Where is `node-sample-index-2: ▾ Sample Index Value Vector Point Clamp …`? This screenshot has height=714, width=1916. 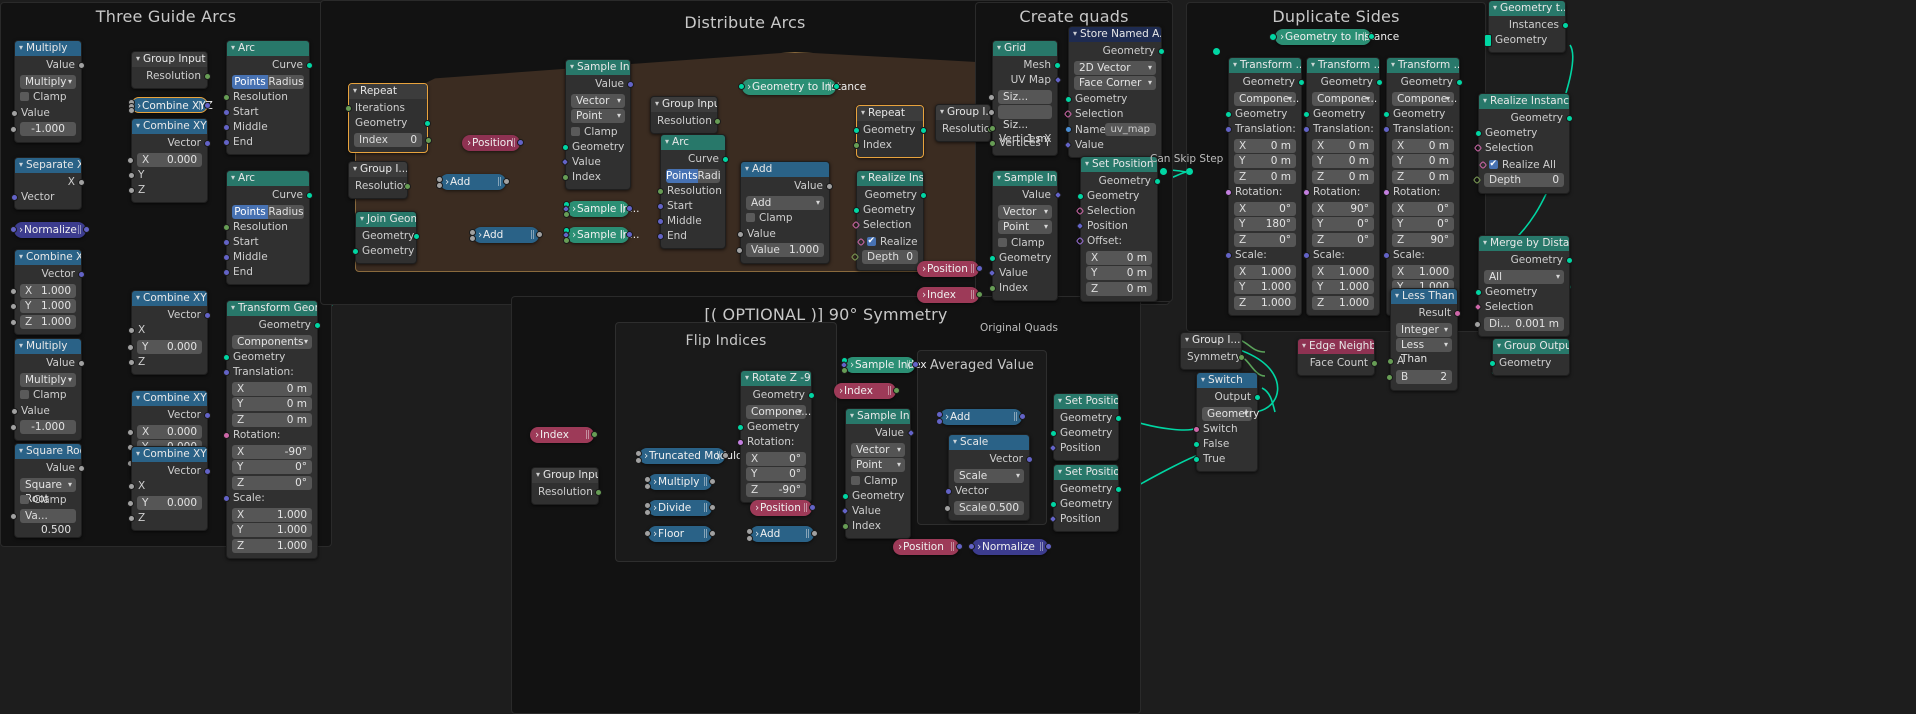 node-sample-index-2: ▾ Sample Index Value Vector Point Clamp … is located at coordinates (1025, 235).